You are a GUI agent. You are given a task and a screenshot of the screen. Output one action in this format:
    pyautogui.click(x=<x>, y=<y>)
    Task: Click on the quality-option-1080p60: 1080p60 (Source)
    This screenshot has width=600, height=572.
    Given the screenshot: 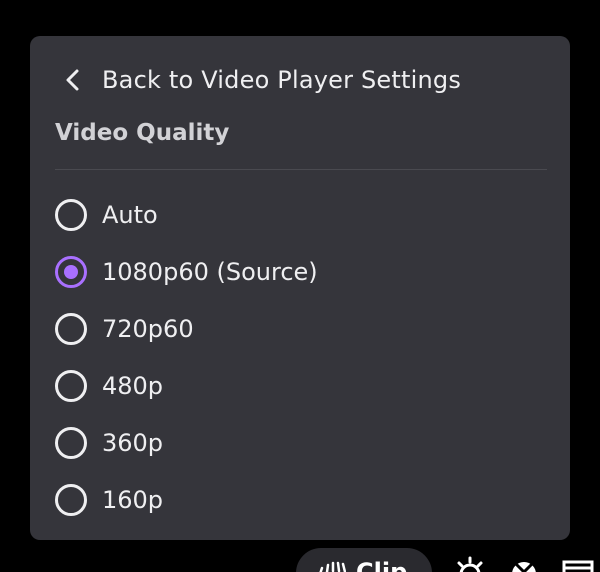 What is the action you would take?
    pyautogui.click(x=300, y=271)
    